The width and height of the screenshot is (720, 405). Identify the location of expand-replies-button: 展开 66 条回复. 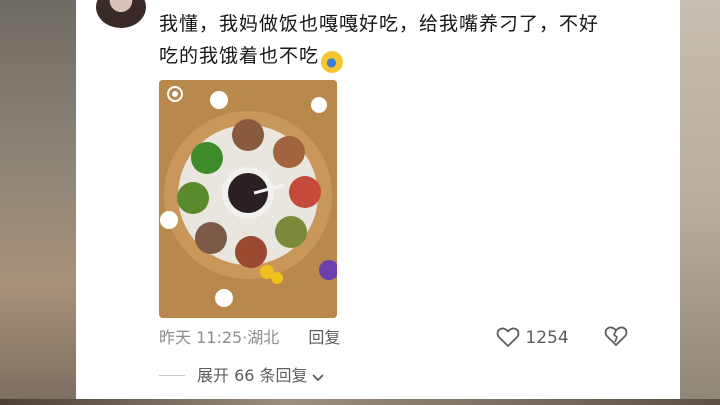
(241, 376).